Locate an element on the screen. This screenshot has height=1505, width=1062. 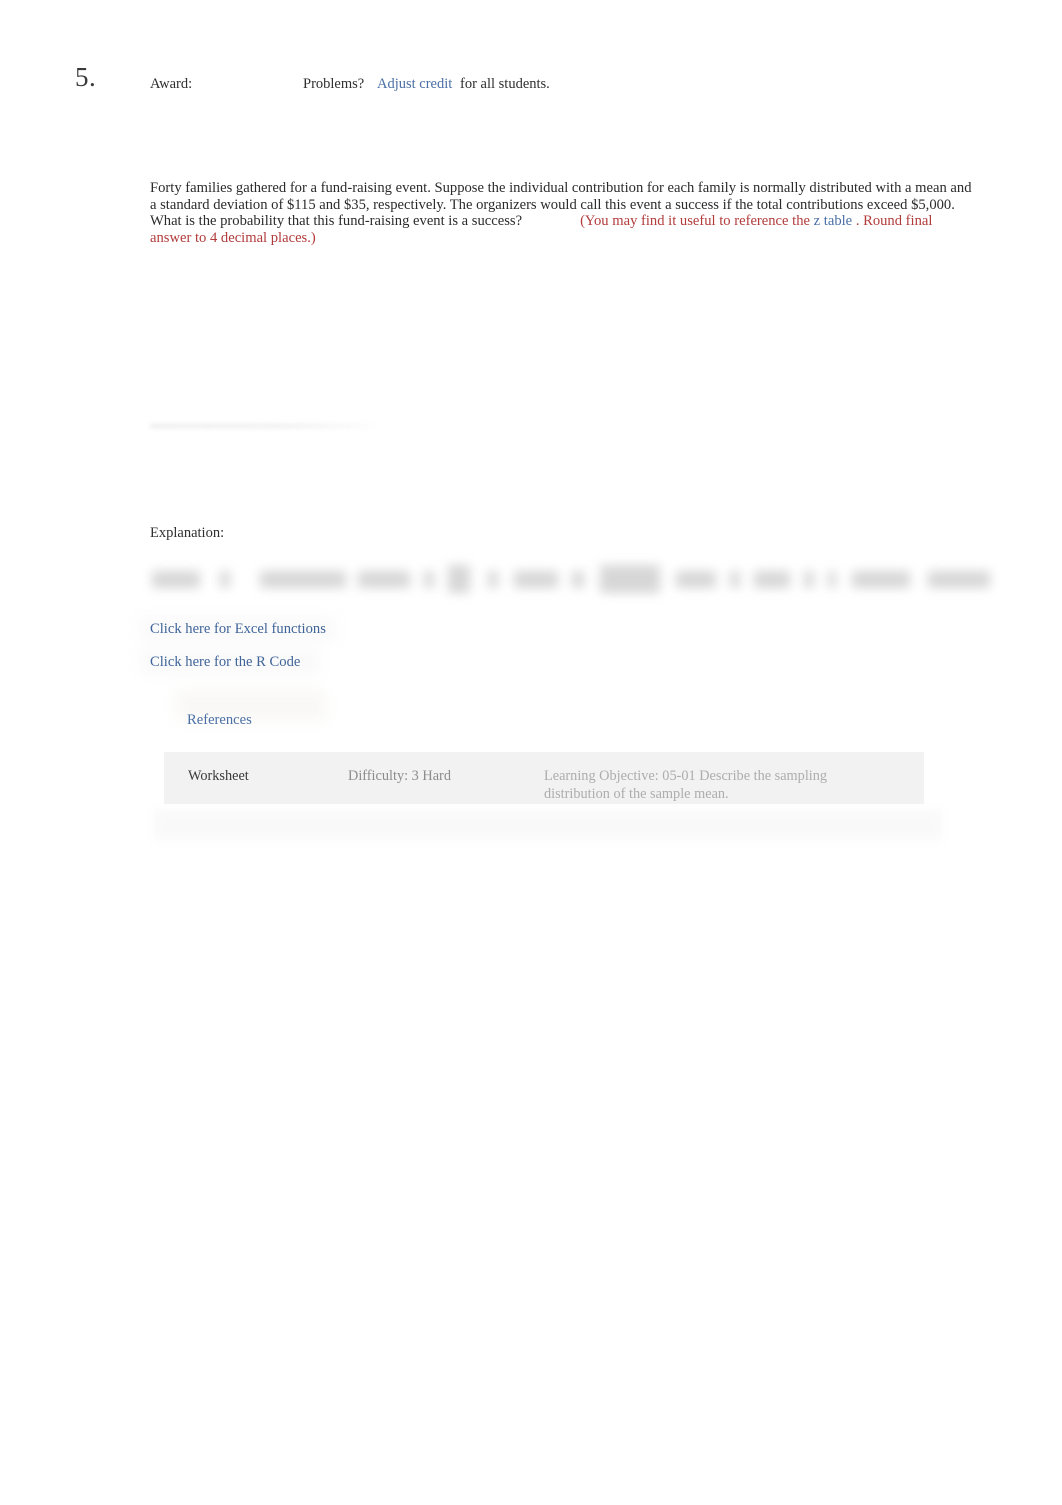
reference-difficulty: Difficulty: 3 Hard is located at coordinates (399, 776).